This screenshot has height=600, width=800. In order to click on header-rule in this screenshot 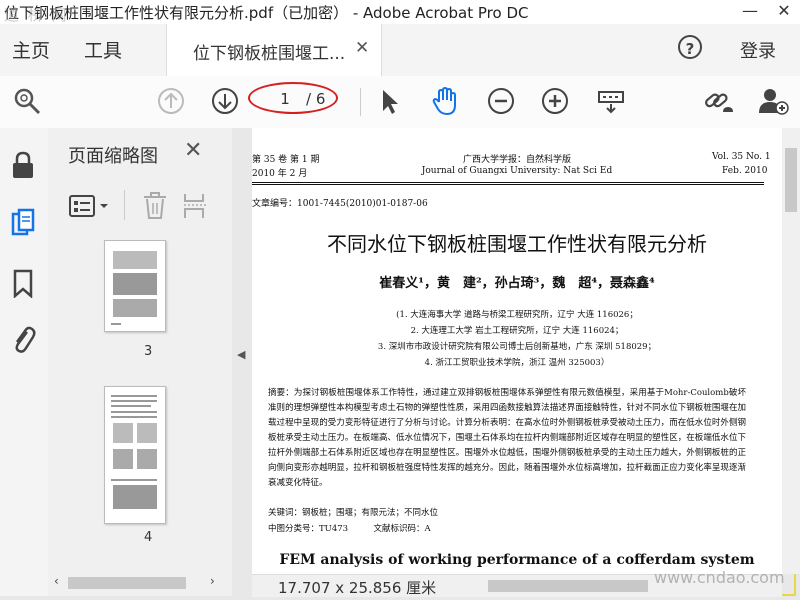, I will do `click(508, 182)`.